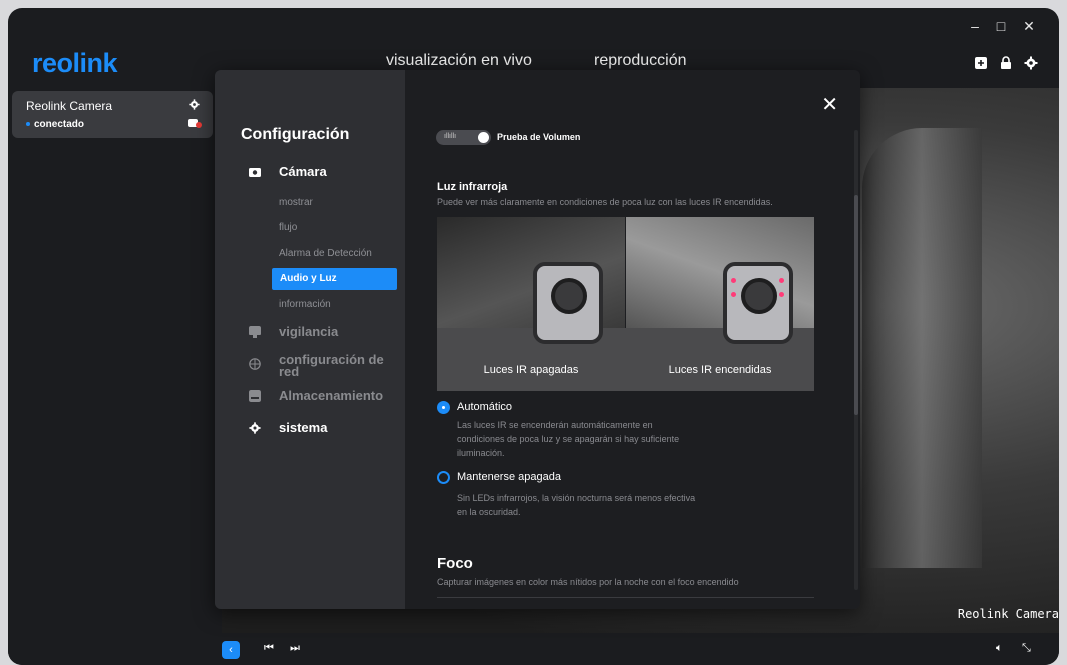 This screenshot has width=1067, height=665. What do you see at coordinates (509, 477) in the screenshot?
I see `option-stay-off-title: Mantenerse apagada` at bounding box center [509, 477].